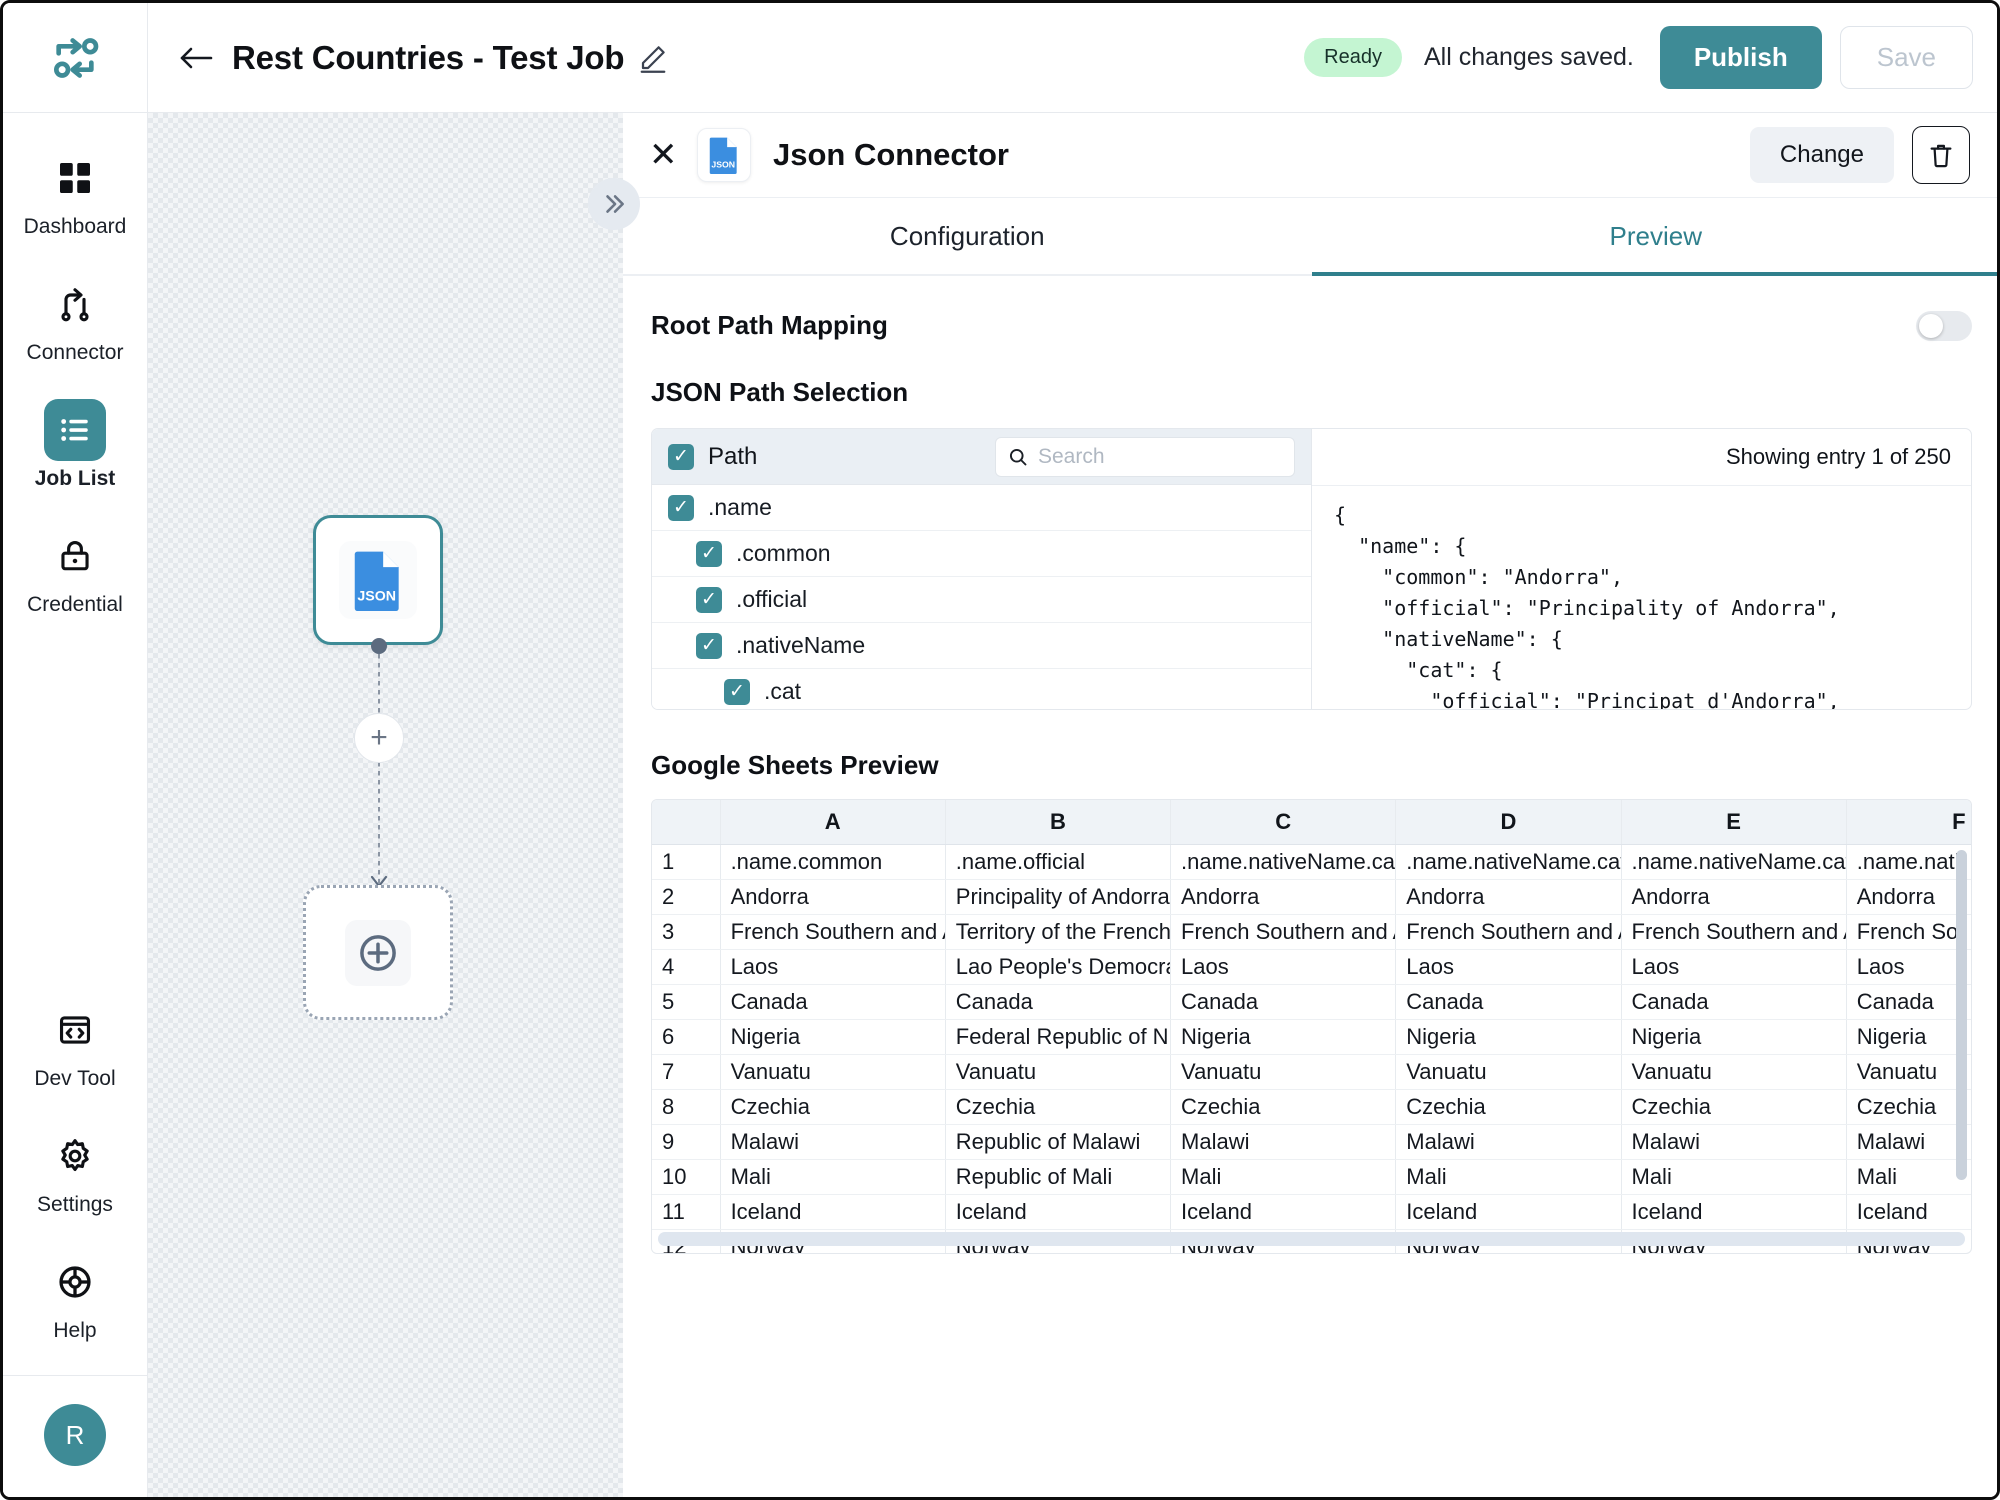 This screenshot has height=1500, width=2000. I want to click on search-input, so click(1160, 456).